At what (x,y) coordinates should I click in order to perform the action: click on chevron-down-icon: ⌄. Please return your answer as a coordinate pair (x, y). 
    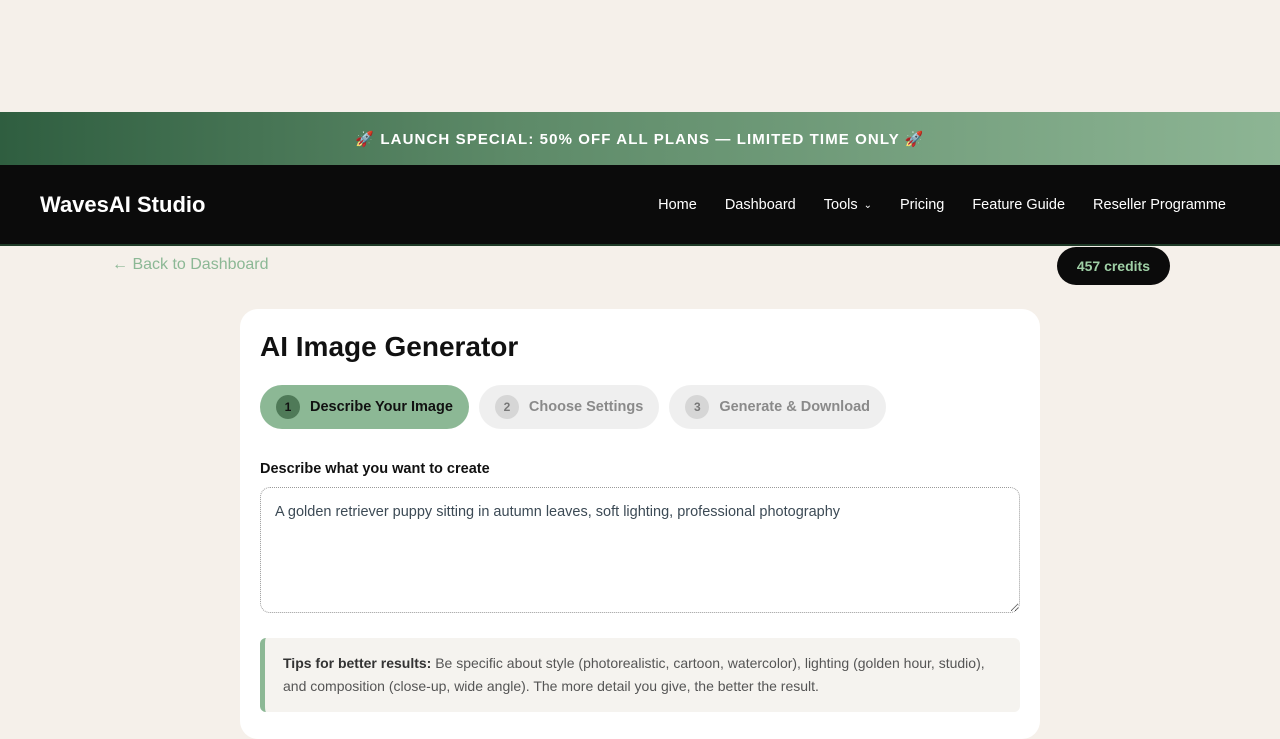
    Looking at the image, I should click on (867, 205).